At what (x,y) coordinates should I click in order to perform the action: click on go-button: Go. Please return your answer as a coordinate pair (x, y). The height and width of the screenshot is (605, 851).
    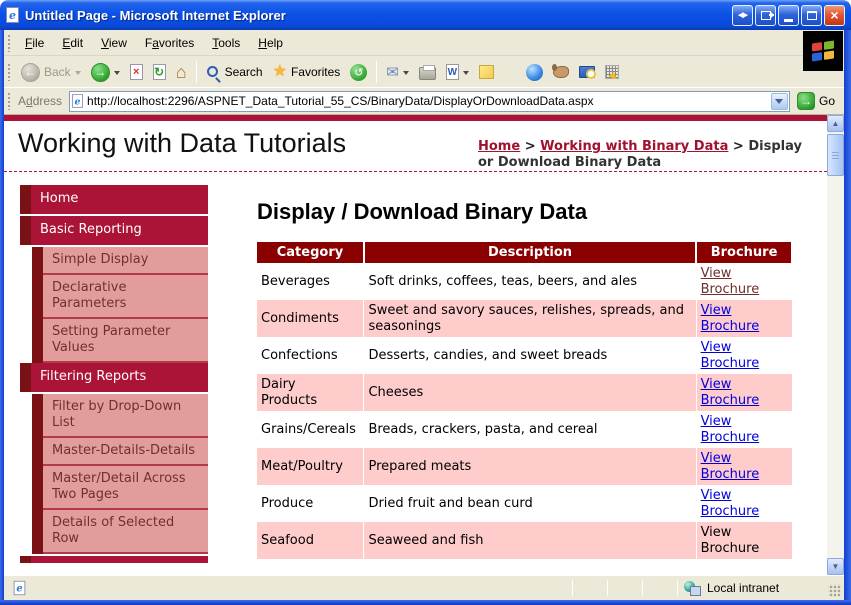
    Looking at the image, I should click on (815, 101).